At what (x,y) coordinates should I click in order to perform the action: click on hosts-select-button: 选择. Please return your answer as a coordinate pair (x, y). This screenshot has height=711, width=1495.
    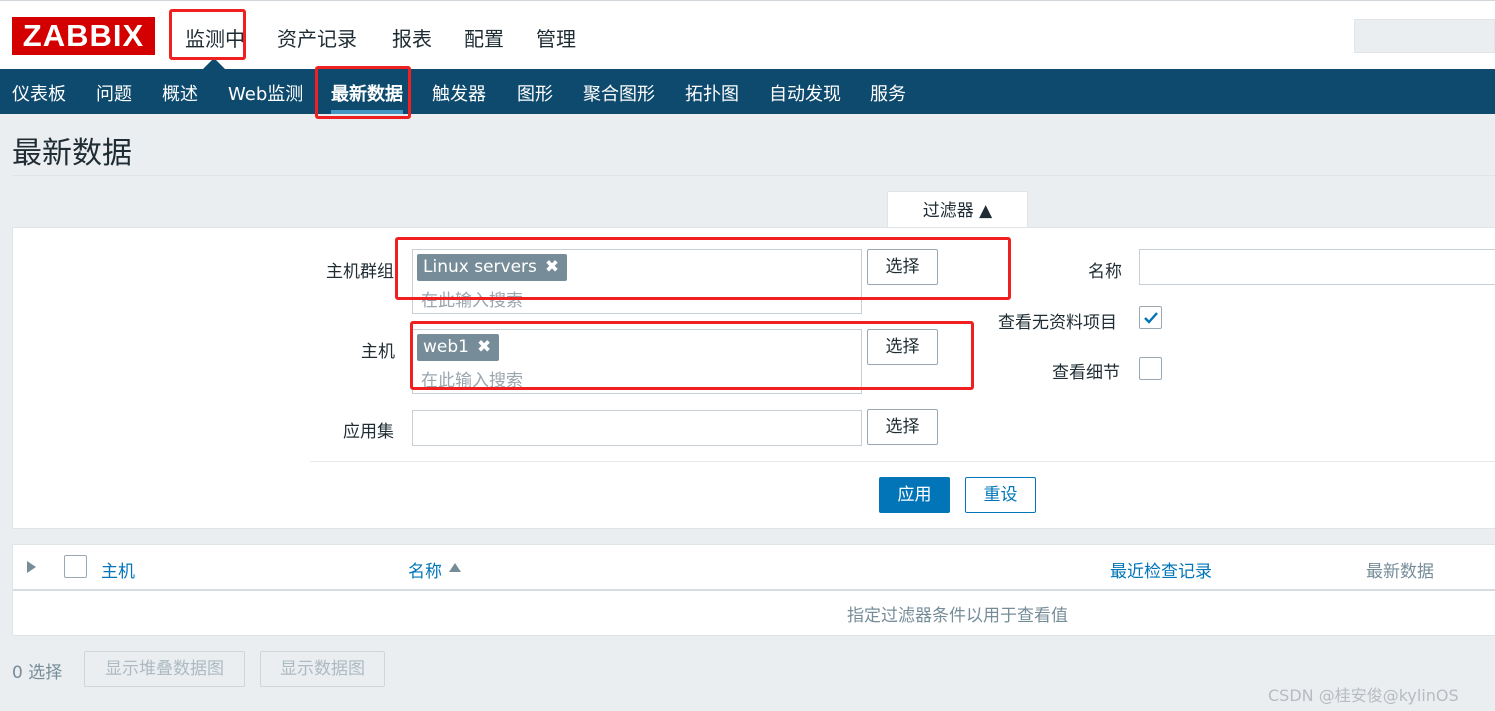
    Looking at the image, I should click on (902, 347).